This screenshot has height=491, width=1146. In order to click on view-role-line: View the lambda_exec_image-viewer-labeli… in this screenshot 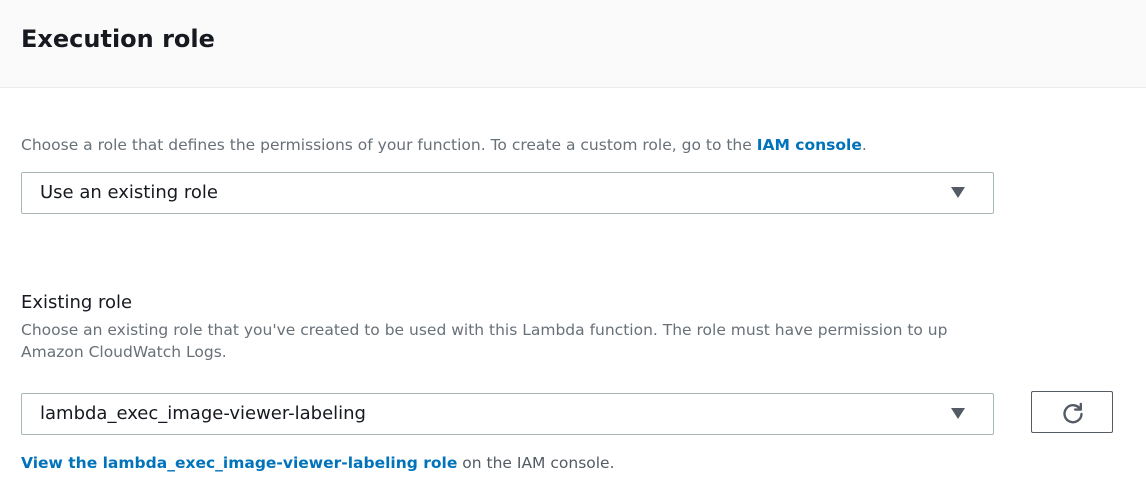, I will do `click(318, 463)`.